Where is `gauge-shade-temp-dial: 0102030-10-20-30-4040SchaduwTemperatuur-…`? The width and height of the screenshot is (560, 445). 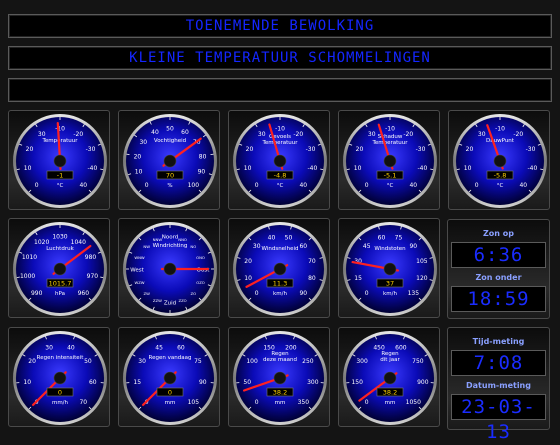 gauge-shade-temp-dial: 0102030-10-20-30-4040SchaduwTemperatuur-… is located at coordinates (390, 161).